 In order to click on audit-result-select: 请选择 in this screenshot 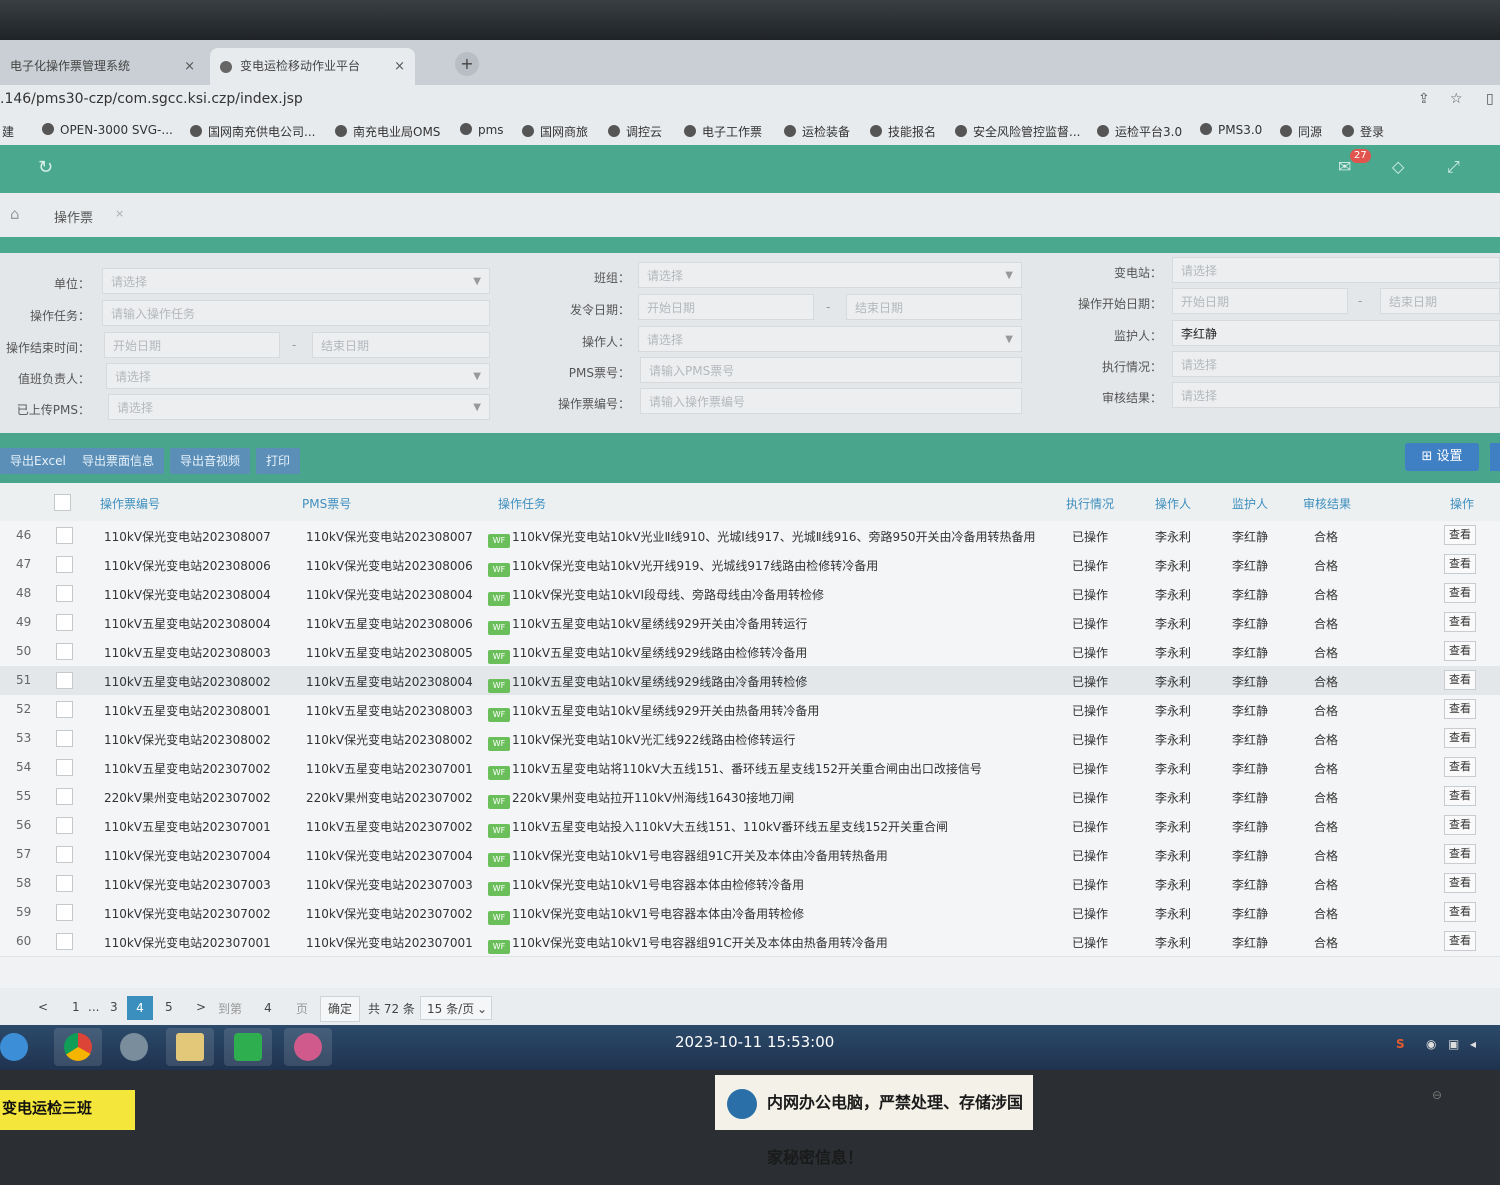, I will do `click(1336, 395)`.